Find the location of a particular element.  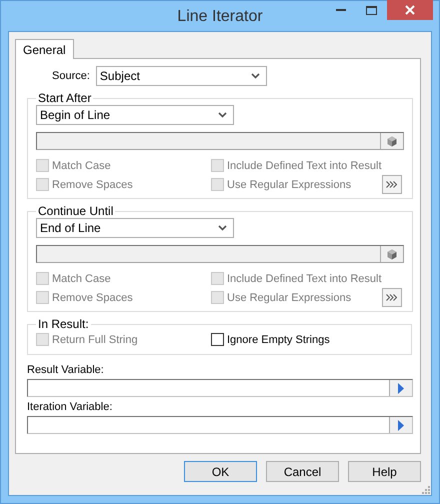

resize-grip-icon is located at coordinates (425, 489).